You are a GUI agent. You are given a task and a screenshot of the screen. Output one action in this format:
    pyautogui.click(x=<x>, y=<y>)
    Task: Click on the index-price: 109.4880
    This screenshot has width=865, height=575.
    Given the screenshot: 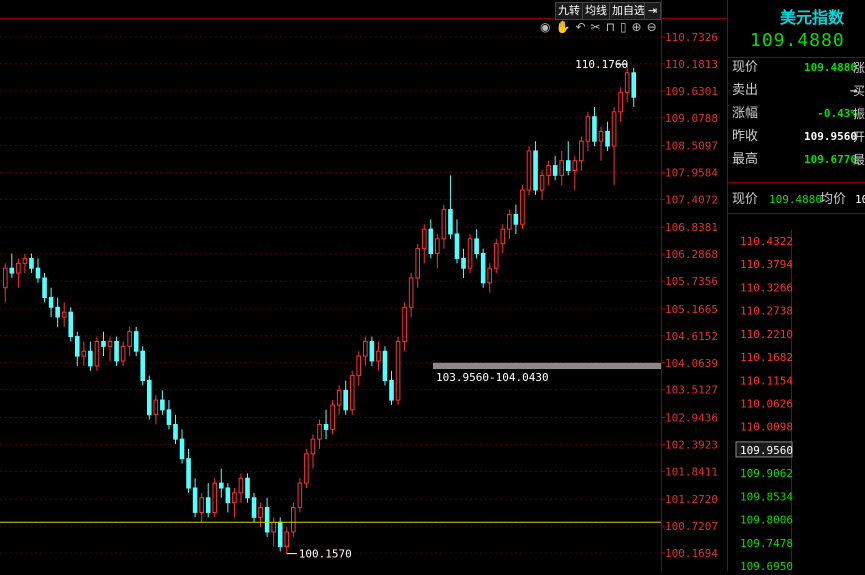 What is the action you would take?
    pyautogui.click(x=797, y=40)
    